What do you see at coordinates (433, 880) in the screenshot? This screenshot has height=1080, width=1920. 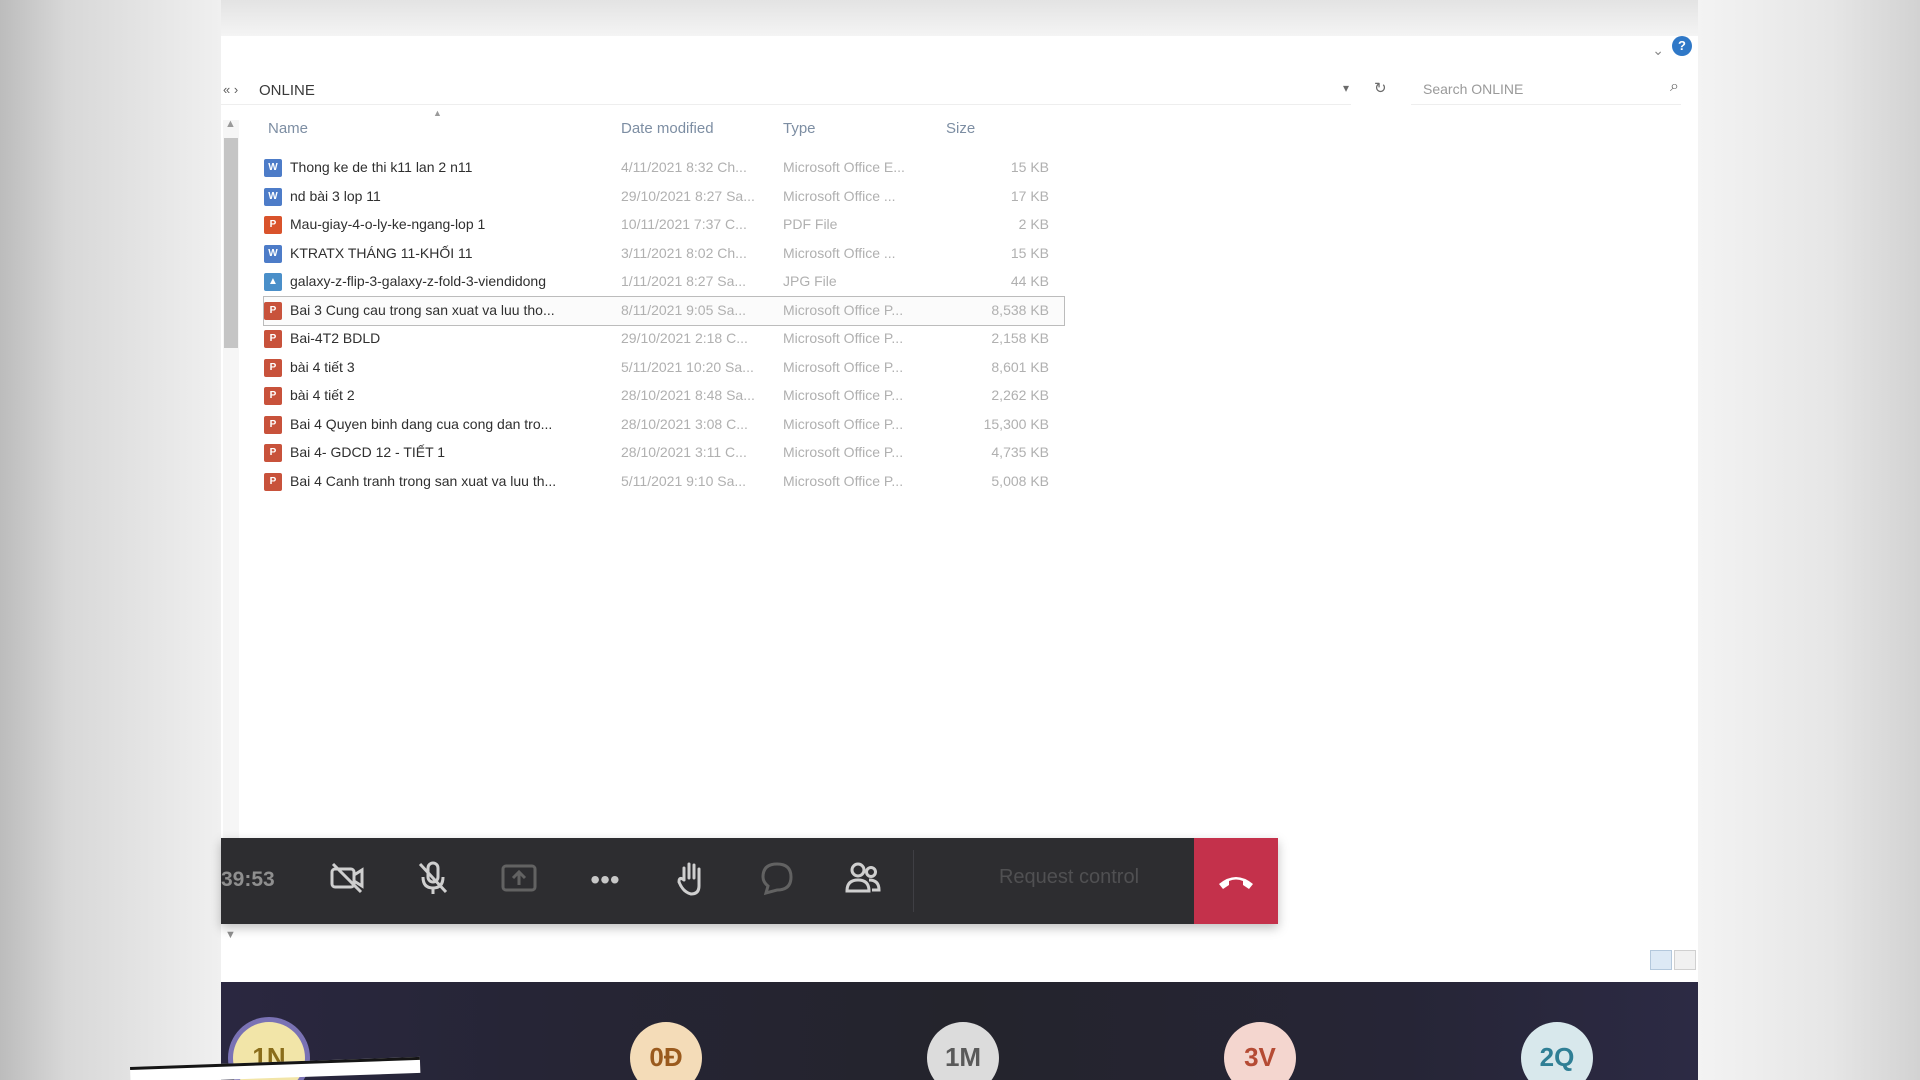 I see `mic-off-icon` at bounding box center [433, 880].